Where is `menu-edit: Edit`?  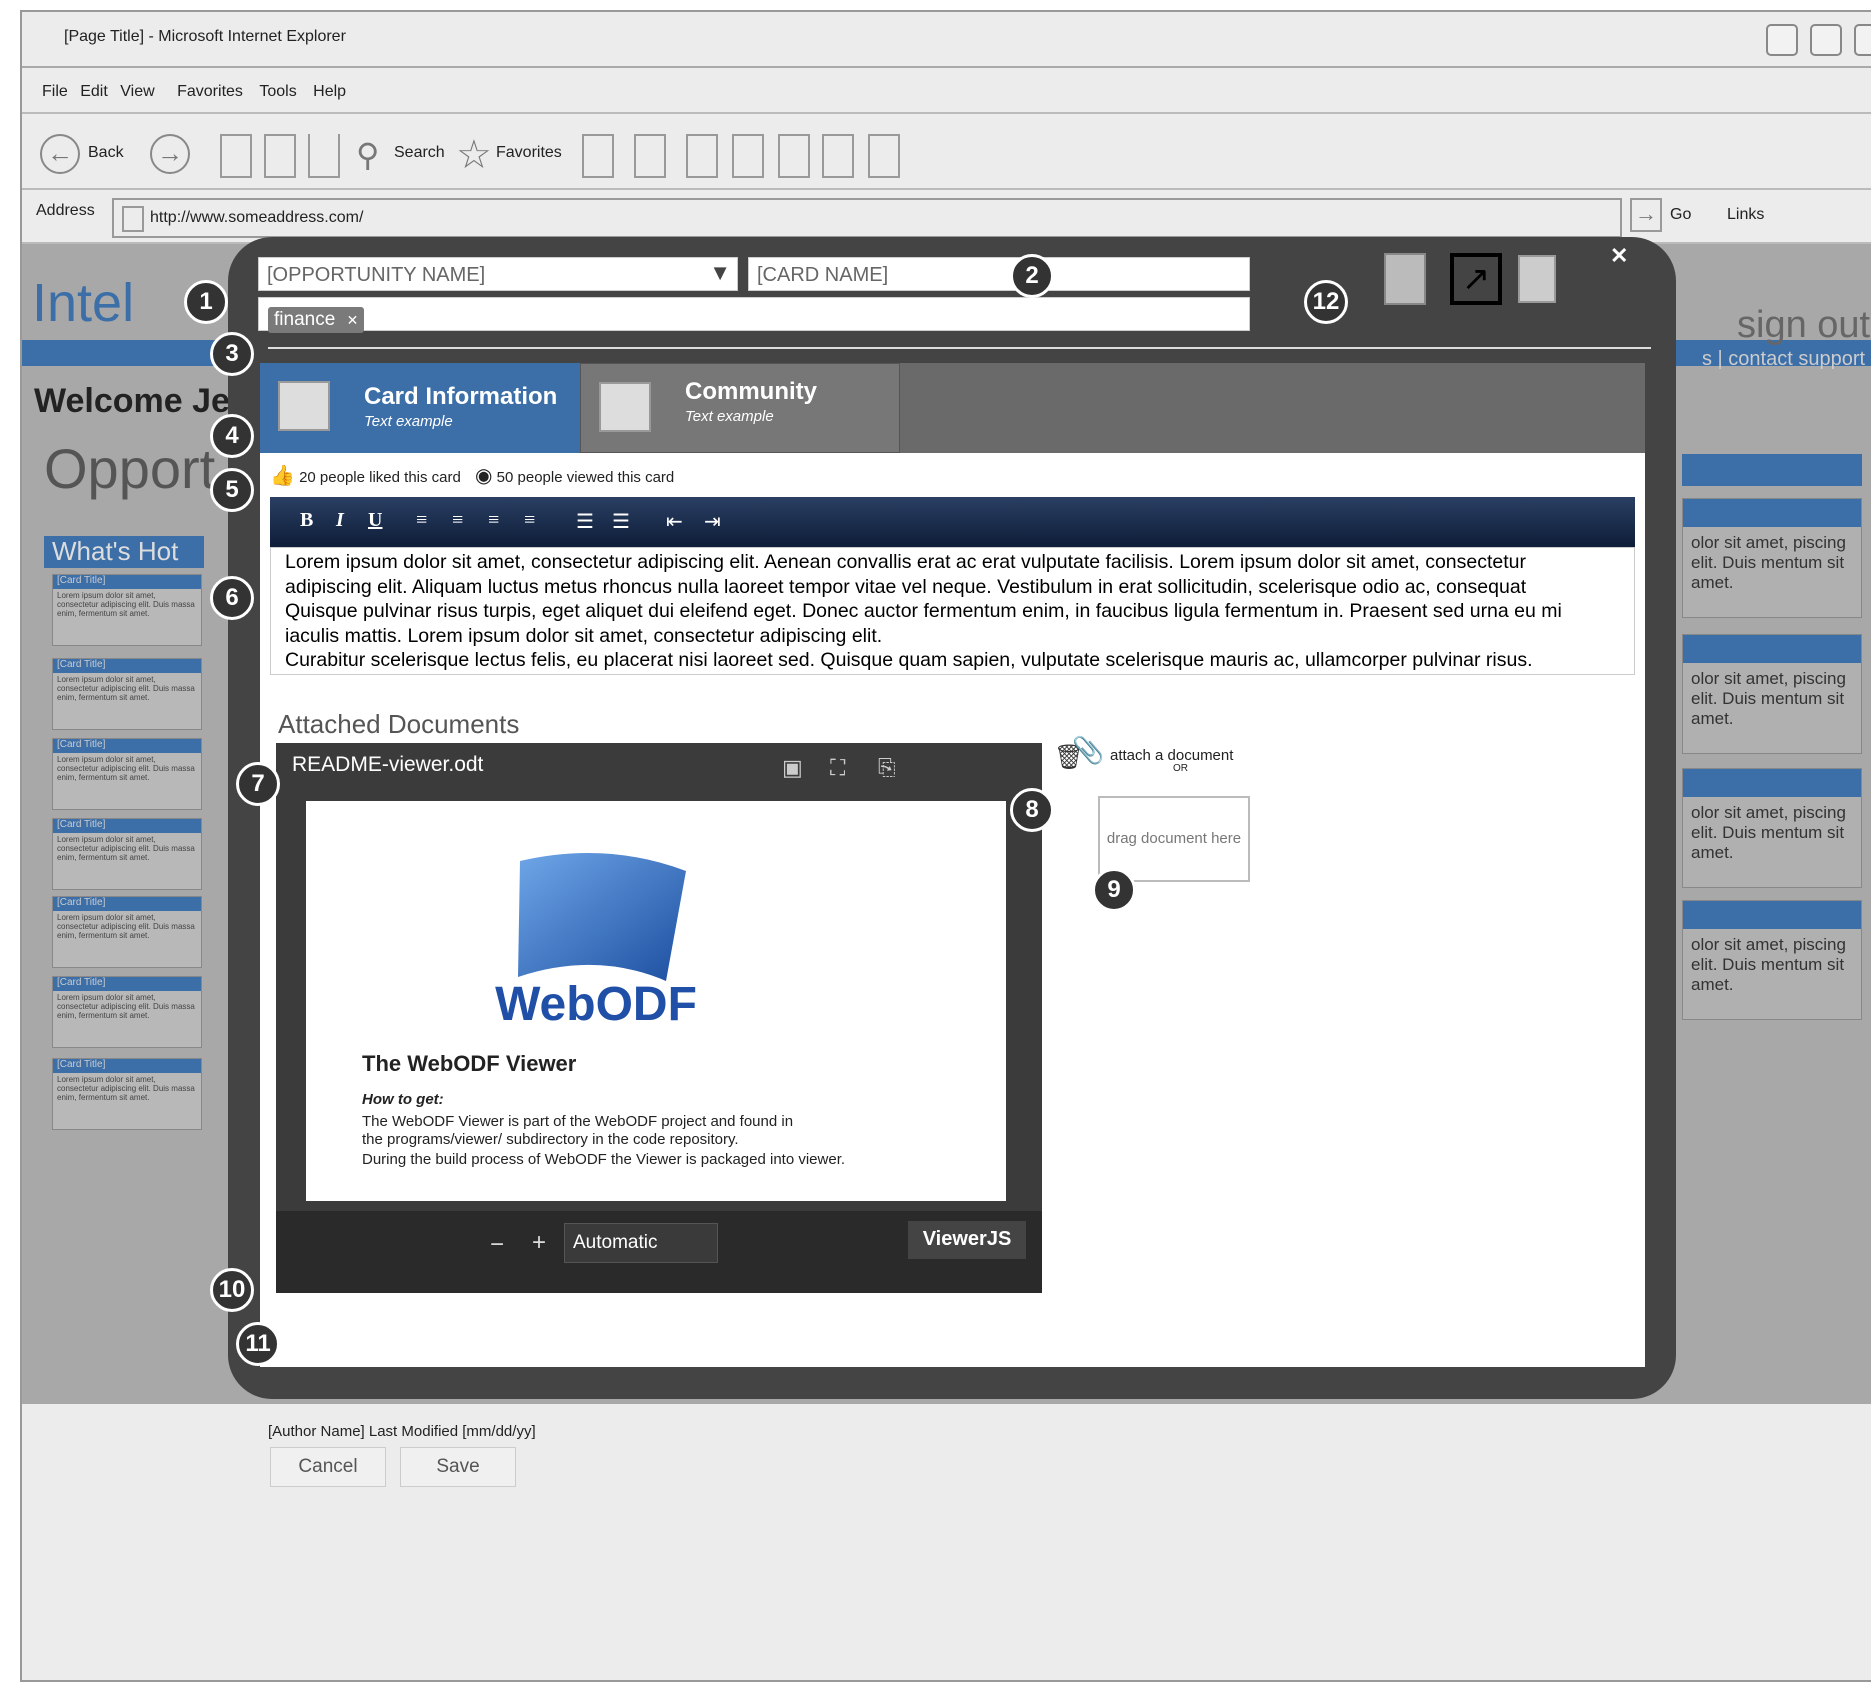
menu-edit: Edit is located at coordinates (94, 92).